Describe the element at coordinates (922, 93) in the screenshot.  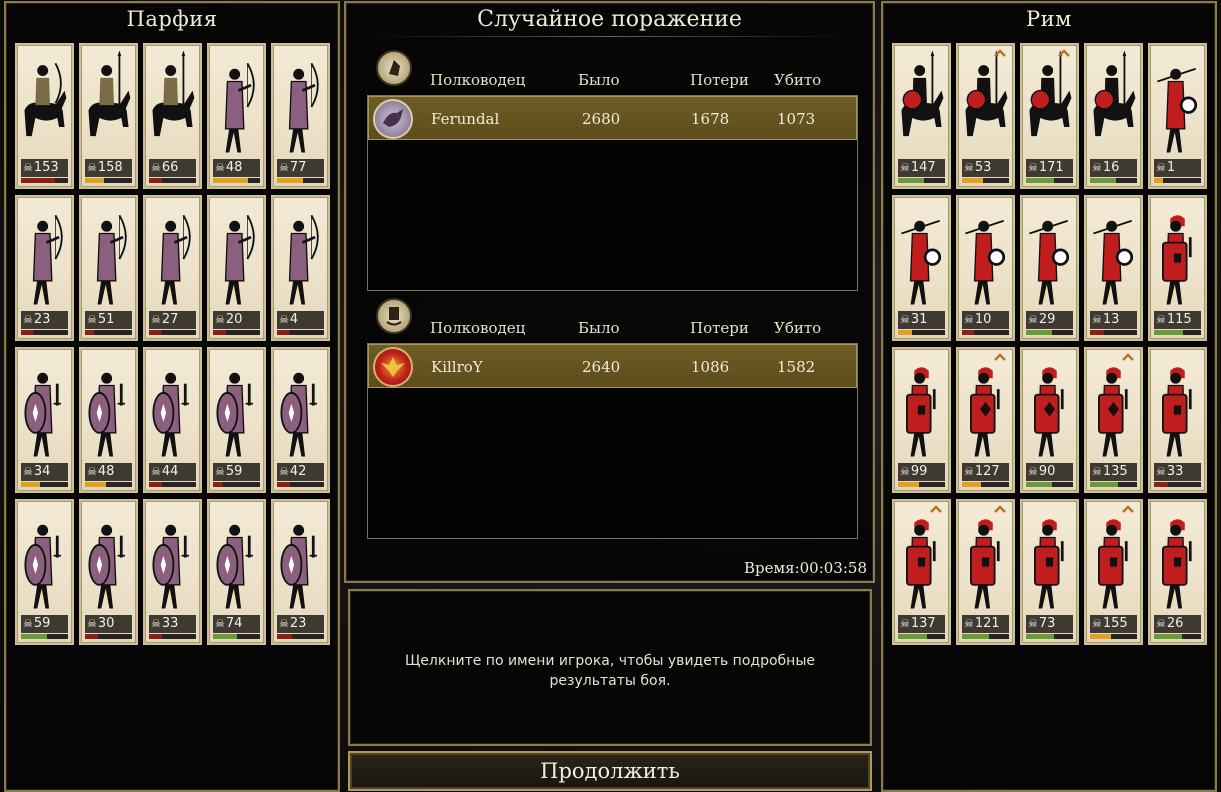
I see `general-cavalry-unit-icon` at that location.